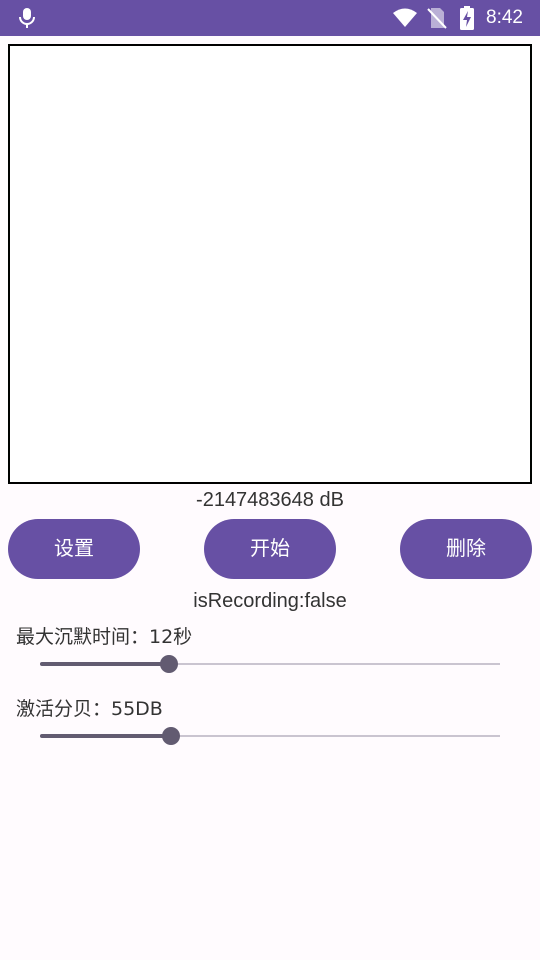 This screenshot has height=960, width=540. Describe the element at coordinates (27, 18) in the screenshot. I see `mic-icon` at that location.